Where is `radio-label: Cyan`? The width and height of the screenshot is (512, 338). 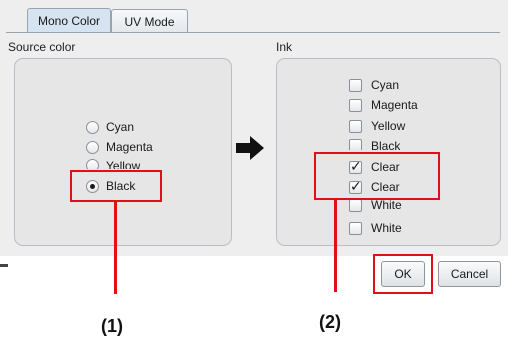 radio-label: Cyan is located at coordinates (120, 127).